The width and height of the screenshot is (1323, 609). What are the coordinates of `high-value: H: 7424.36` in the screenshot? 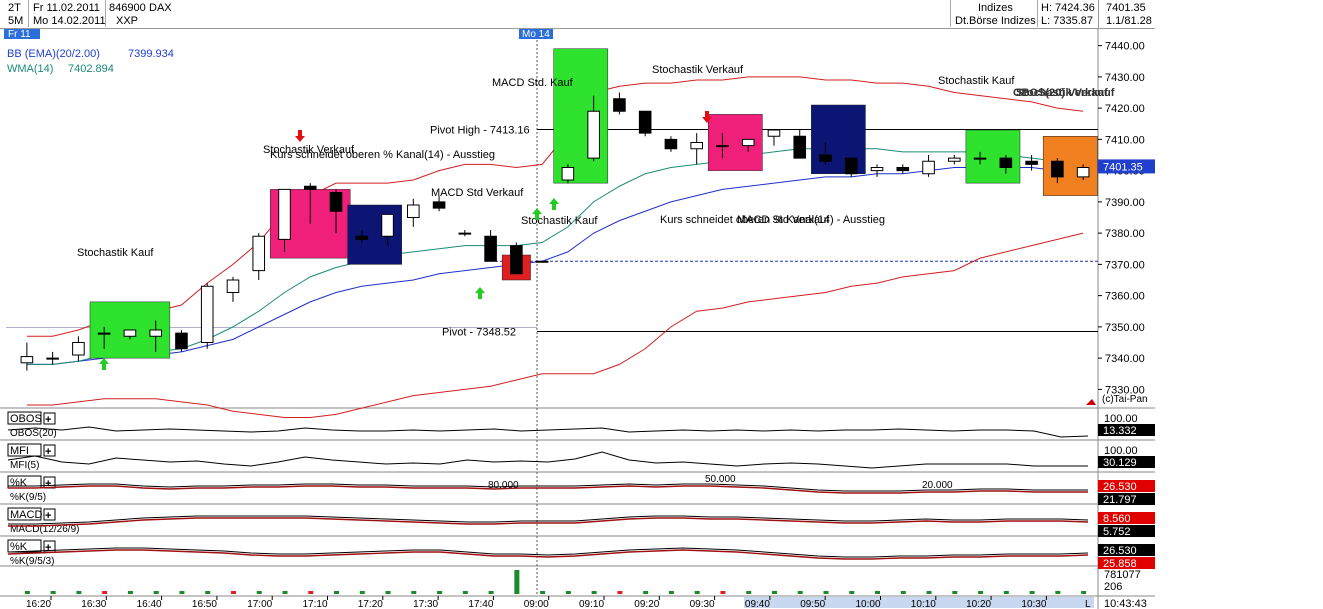 It's located at (1068, 8).